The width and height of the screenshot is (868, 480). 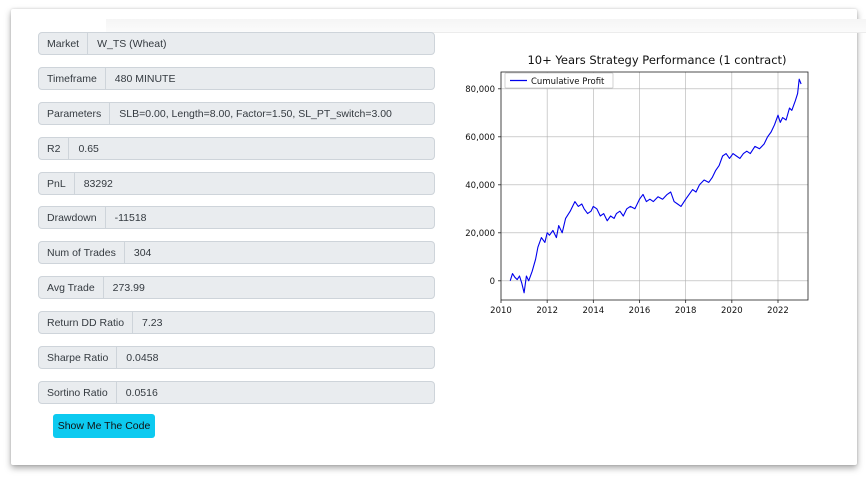 I want to click on sharpe-field: Sharpe Ratio 0.0458, so click(x=236, y=357).